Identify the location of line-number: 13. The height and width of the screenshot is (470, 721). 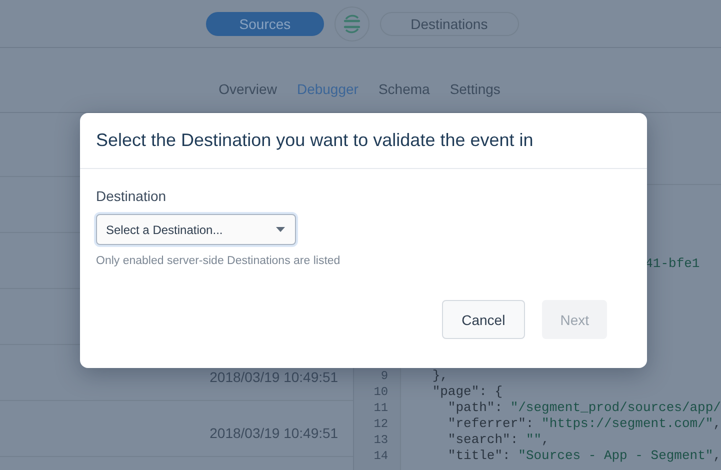
(381, 440).